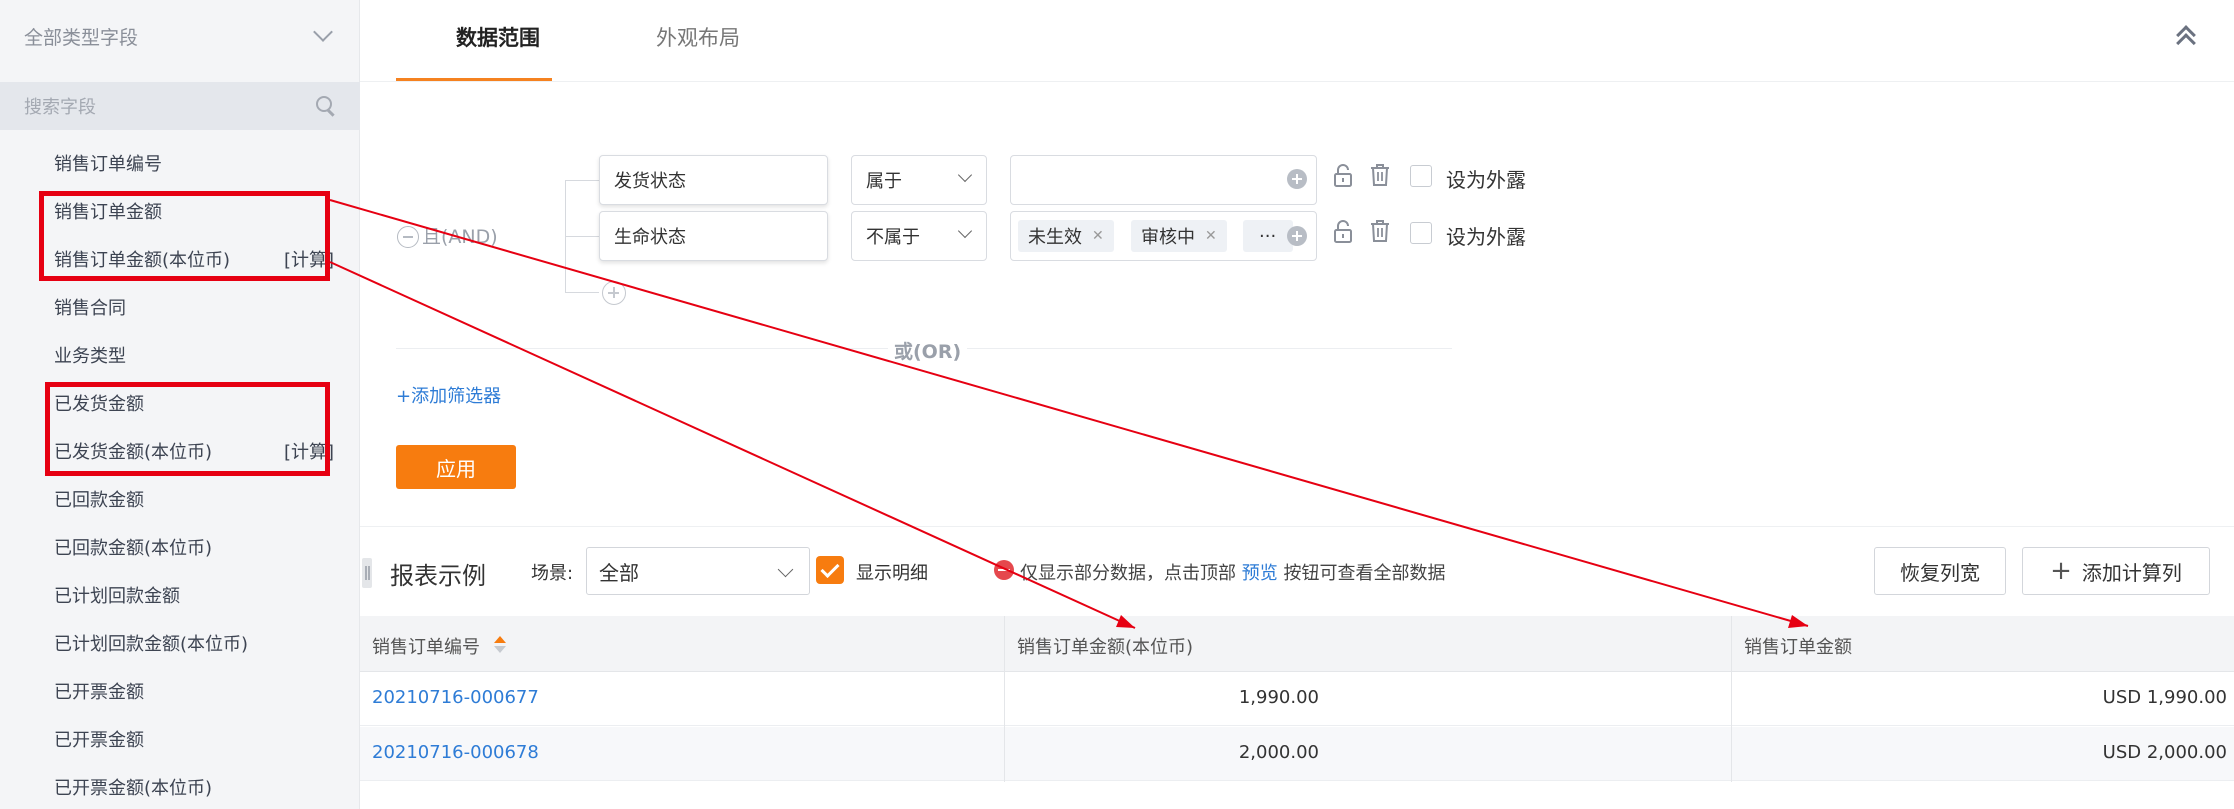  What do you see at coordinates (455, 697) in the screenshot?
I see `order-number-link: 20210716-000677` at bounding box center [455, 697].